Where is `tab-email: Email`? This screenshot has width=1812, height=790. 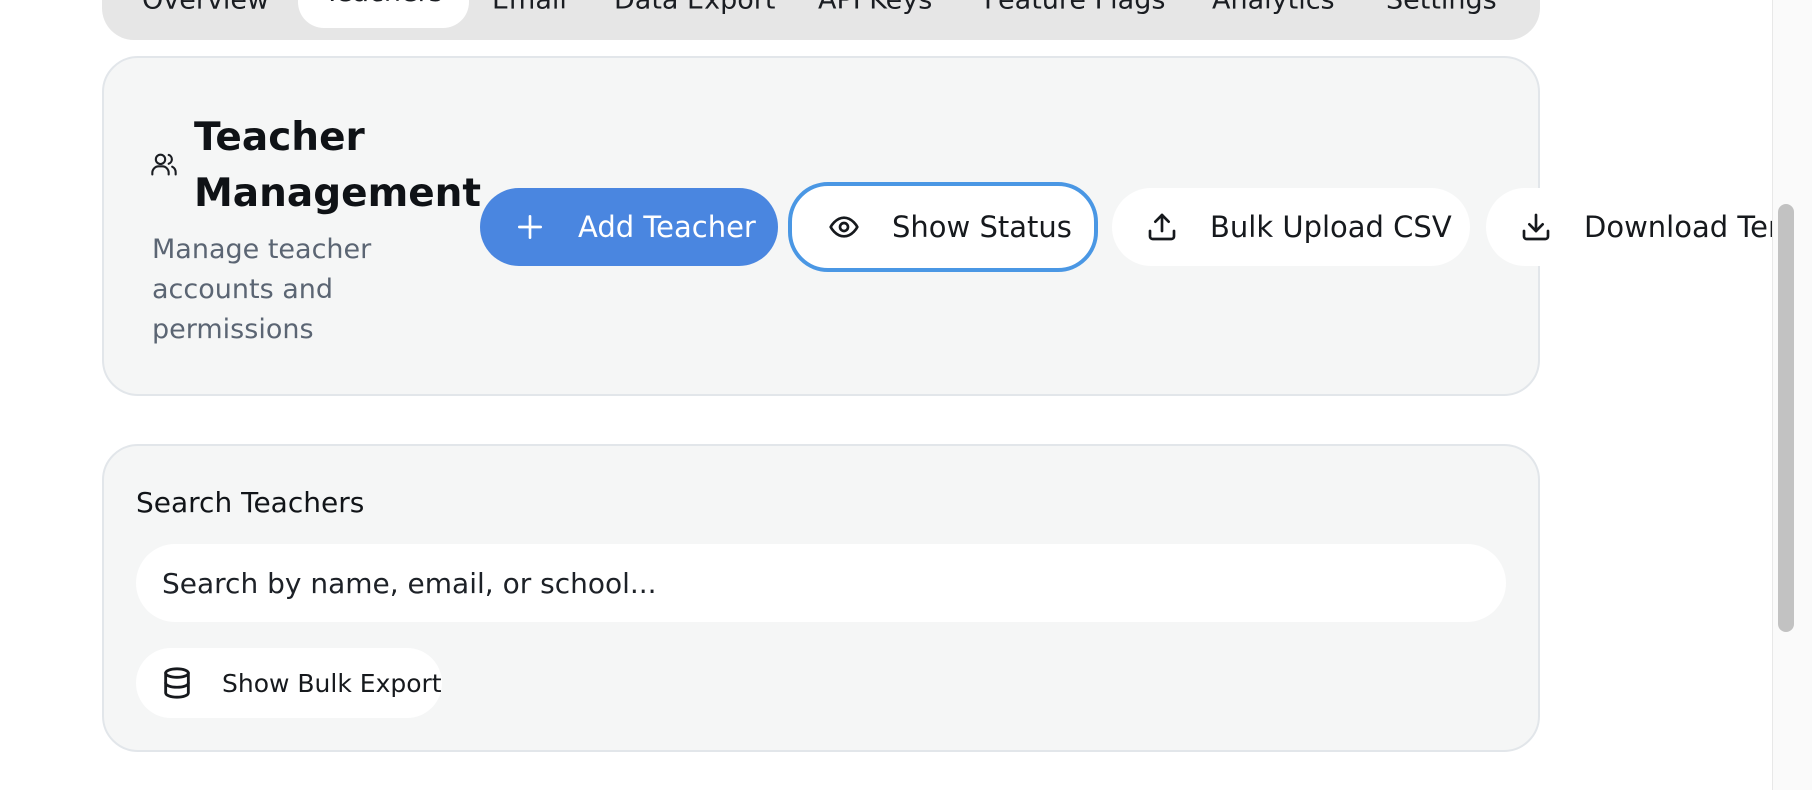 tab-email: Email is located at coordinates (529, 7).